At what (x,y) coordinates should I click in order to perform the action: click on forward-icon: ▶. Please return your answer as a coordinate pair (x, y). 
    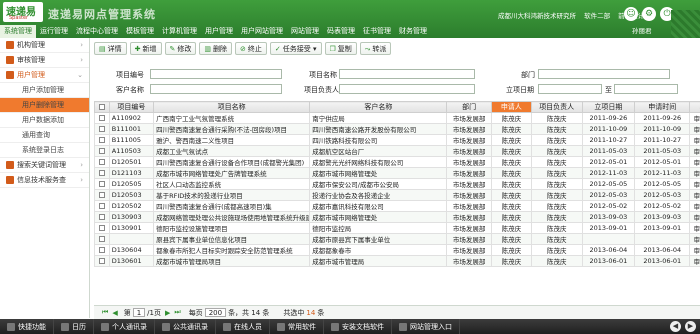
    Looking at the image, I should click on (690, 326).